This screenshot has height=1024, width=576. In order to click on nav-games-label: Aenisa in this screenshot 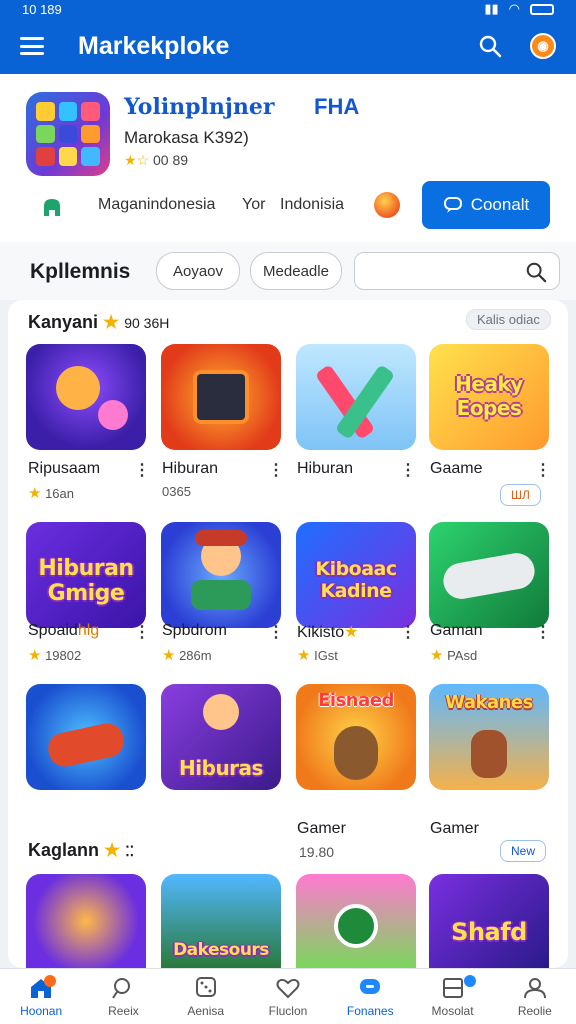, I will do `click(206, 1010)`.